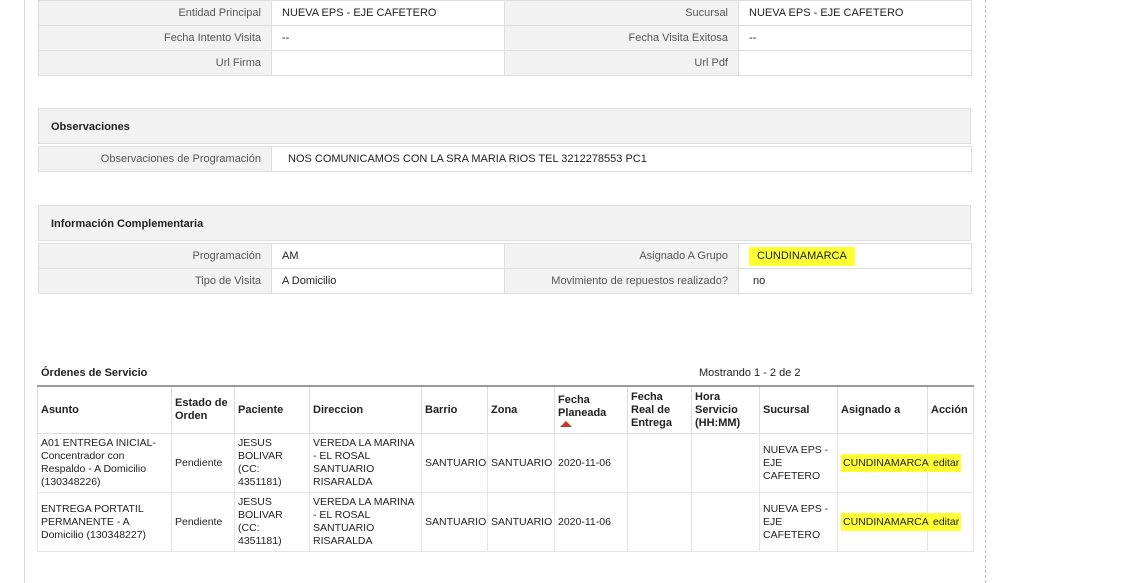 This screenshot has height=583, width=1137. Describe the element at coordinates (659, 409) in the screenshot. I see `col-fecha-real: Fecha Real de Entrega` at that location.